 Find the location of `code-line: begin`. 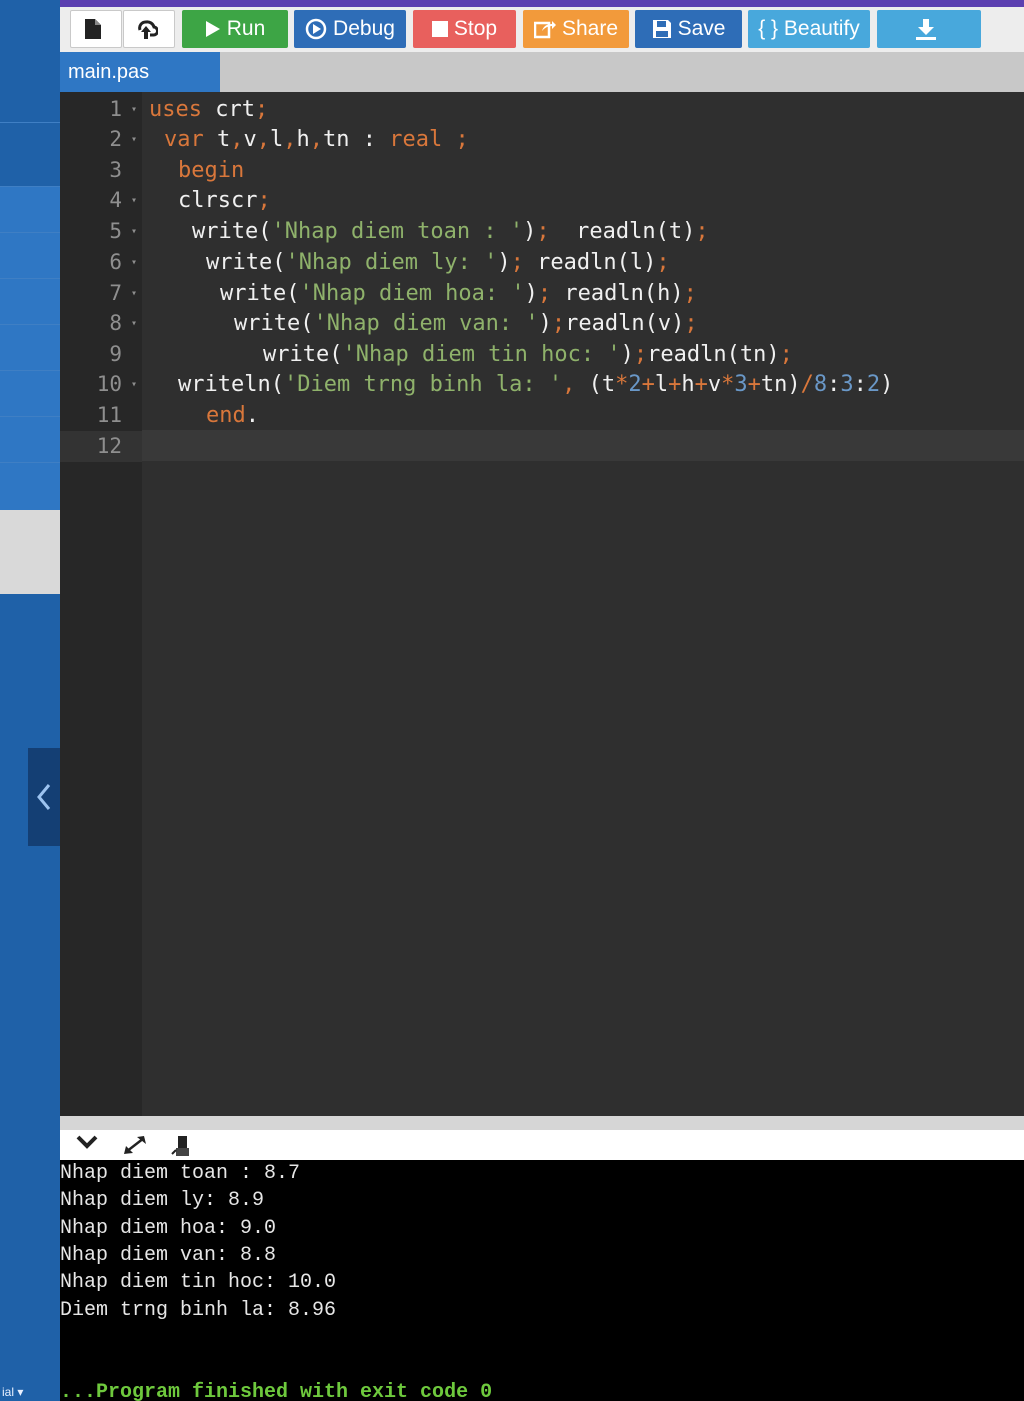

code-line: begin is located at coordinates (211, 170).